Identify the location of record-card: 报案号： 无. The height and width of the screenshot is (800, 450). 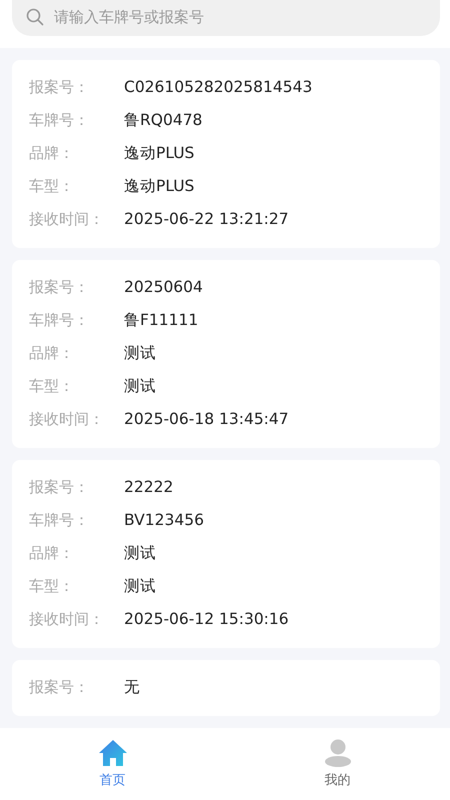
(226, 688).